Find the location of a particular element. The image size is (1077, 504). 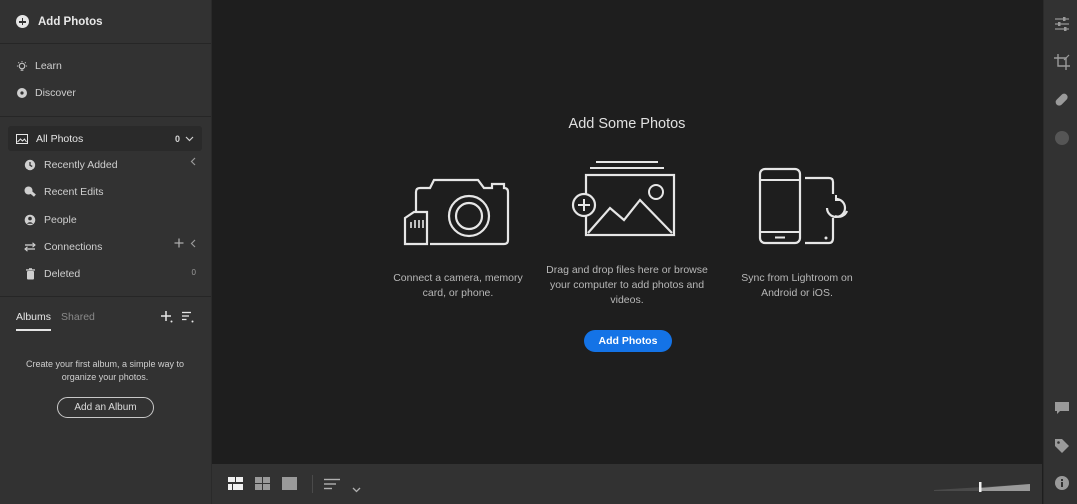

add-album-icon is located at coordinates (166, 318).